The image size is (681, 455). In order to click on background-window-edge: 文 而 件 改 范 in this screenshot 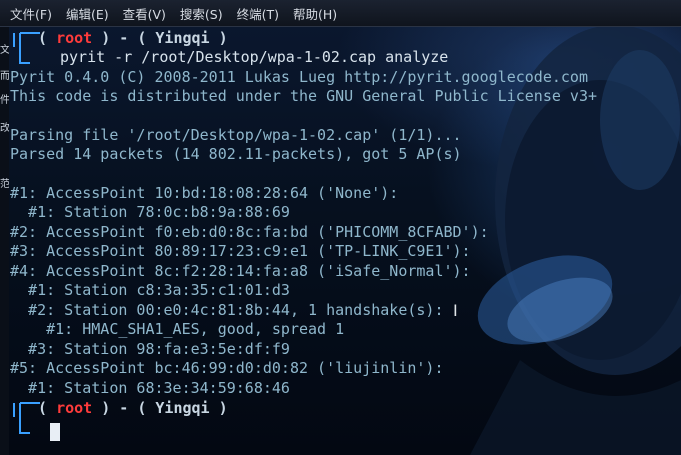, I will do `click(4, 241)`.